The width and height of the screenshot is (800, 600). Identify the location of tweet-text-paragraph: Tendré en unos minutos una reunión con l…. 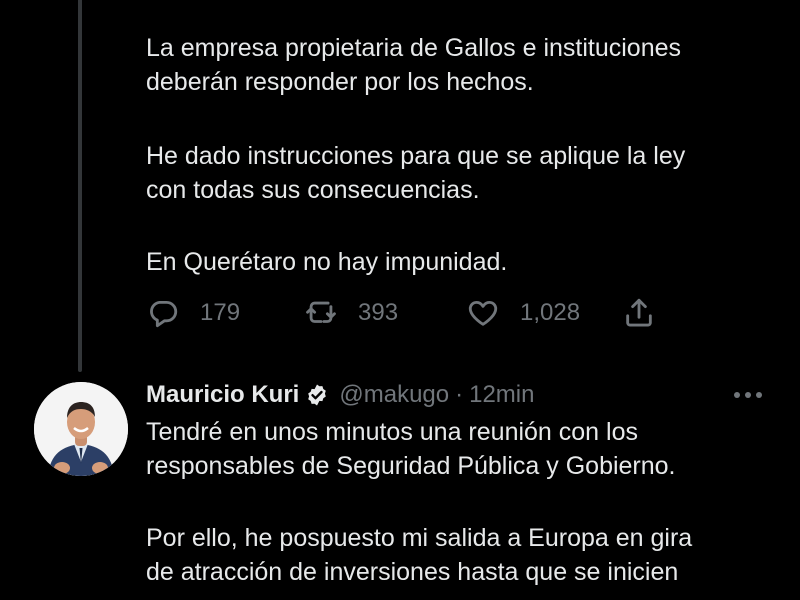
(411, 449).